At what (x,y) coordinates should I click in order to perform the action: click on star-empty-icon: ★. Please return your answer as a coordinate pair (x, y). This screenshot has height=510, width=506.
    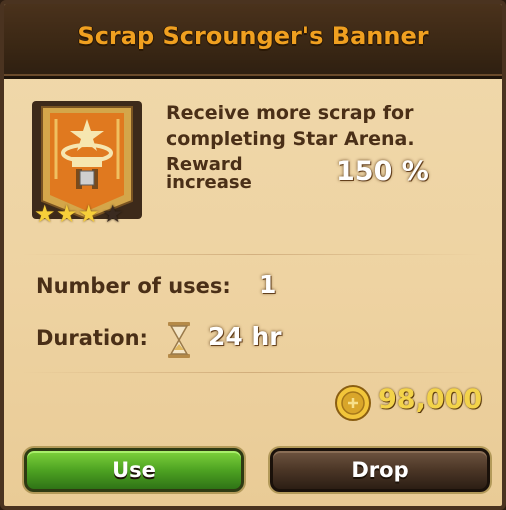
    Looking at the image, I should click on (113, 214).